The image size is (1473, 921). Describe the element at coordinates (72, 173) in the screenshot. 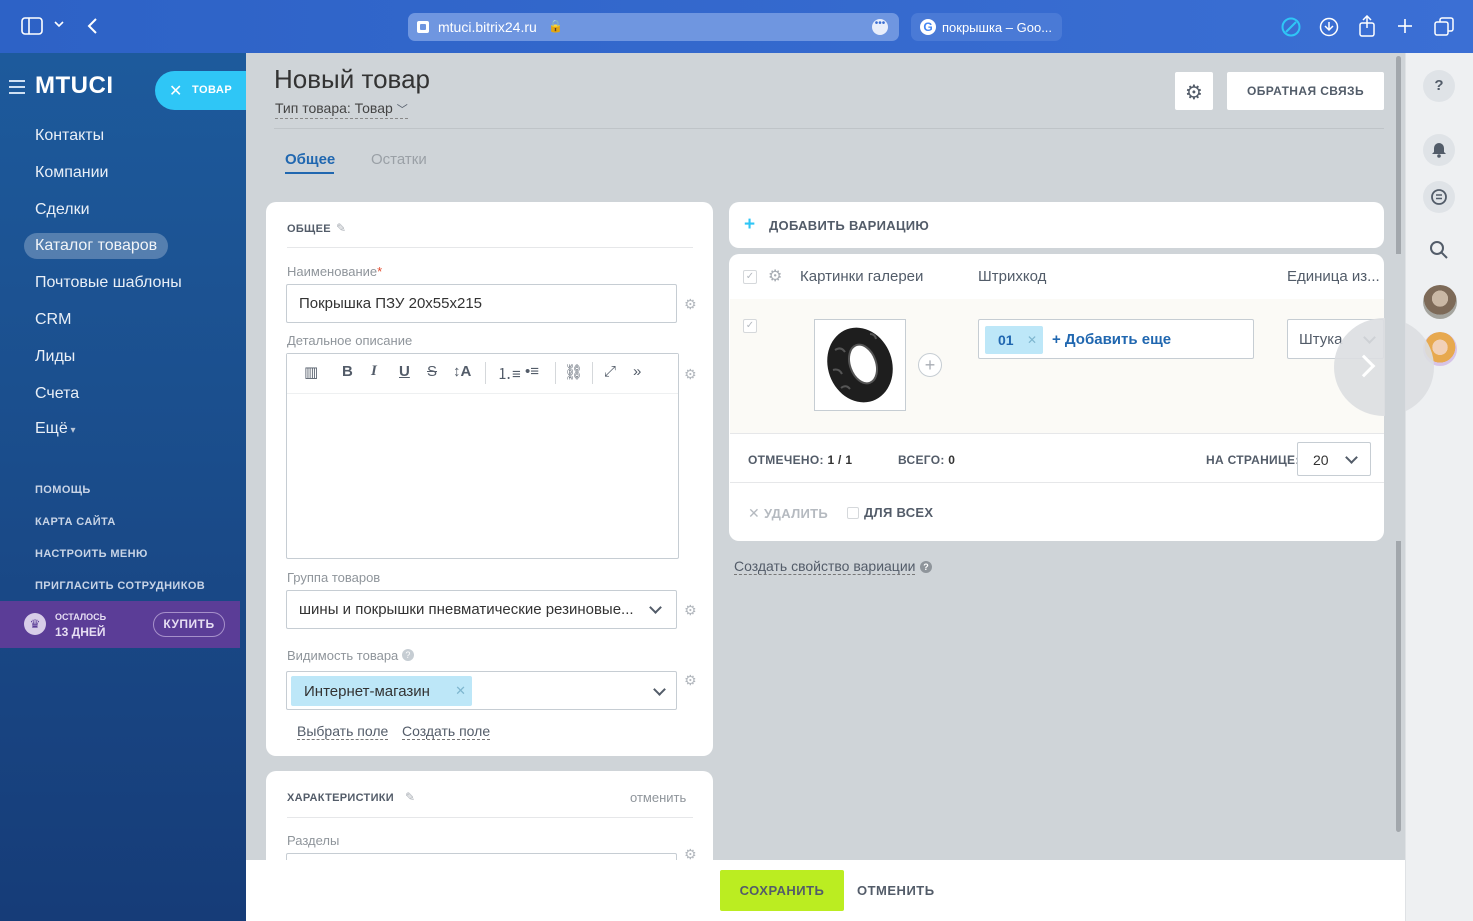

I see `sidebar-item-companies: Компании` at that location.